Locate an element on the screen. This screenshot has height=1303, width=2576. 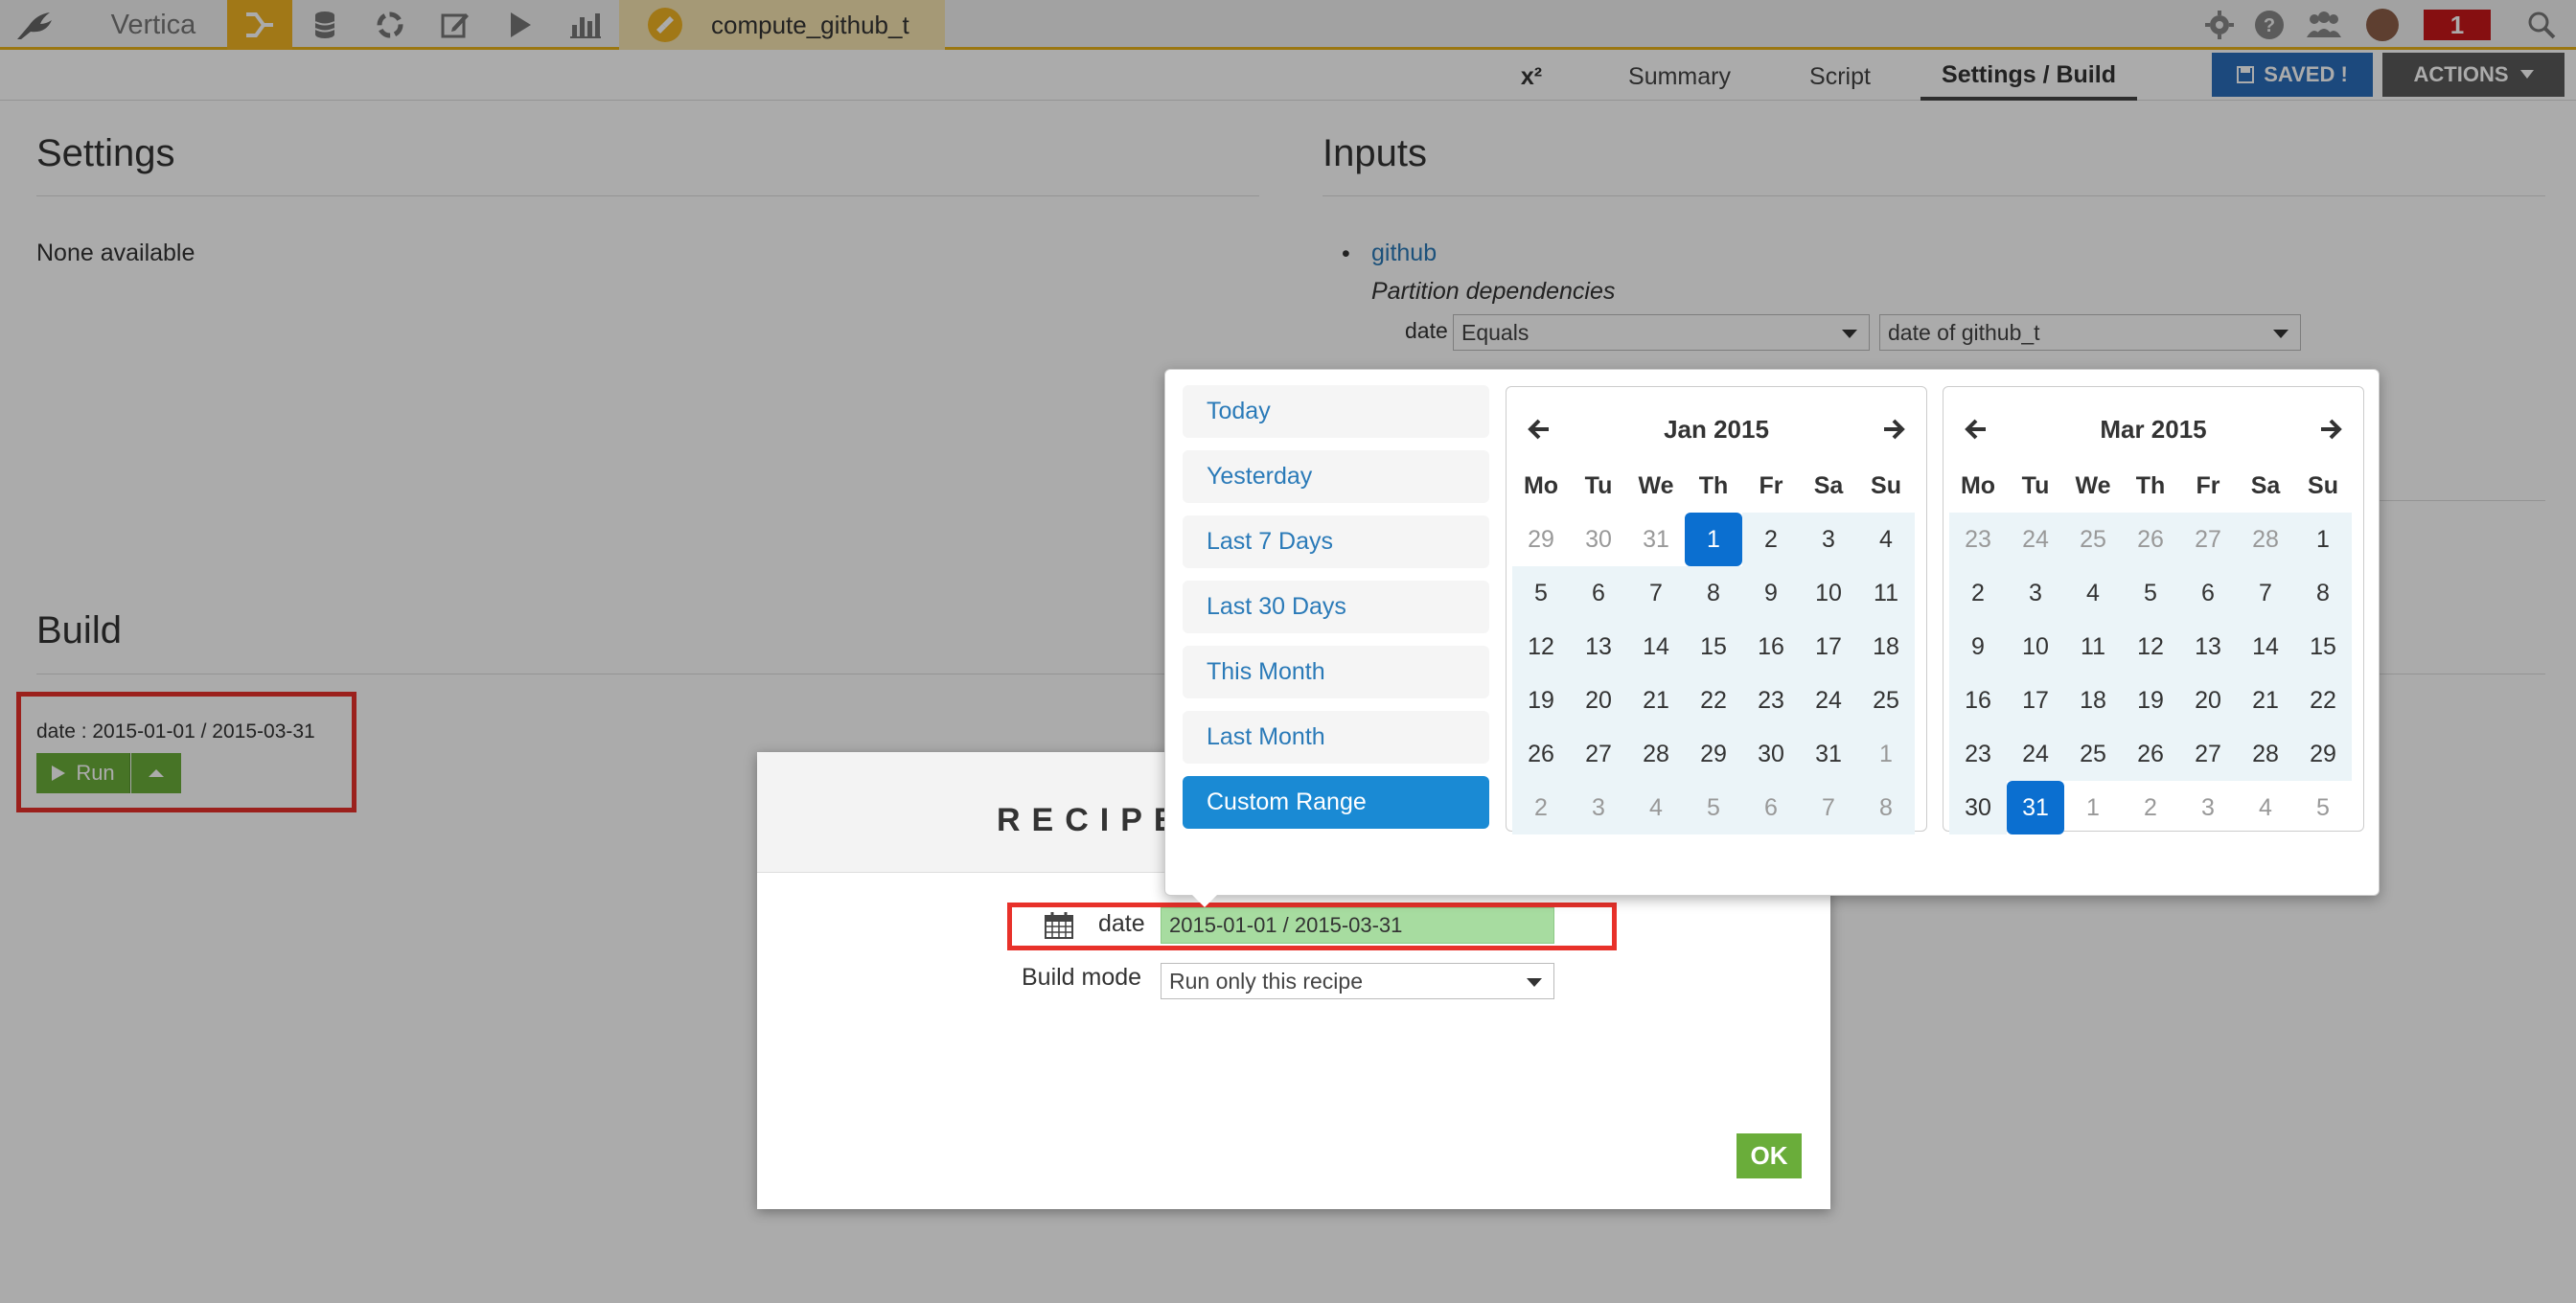
range-custom: Custom Range is located at coordinates (1336, 802).